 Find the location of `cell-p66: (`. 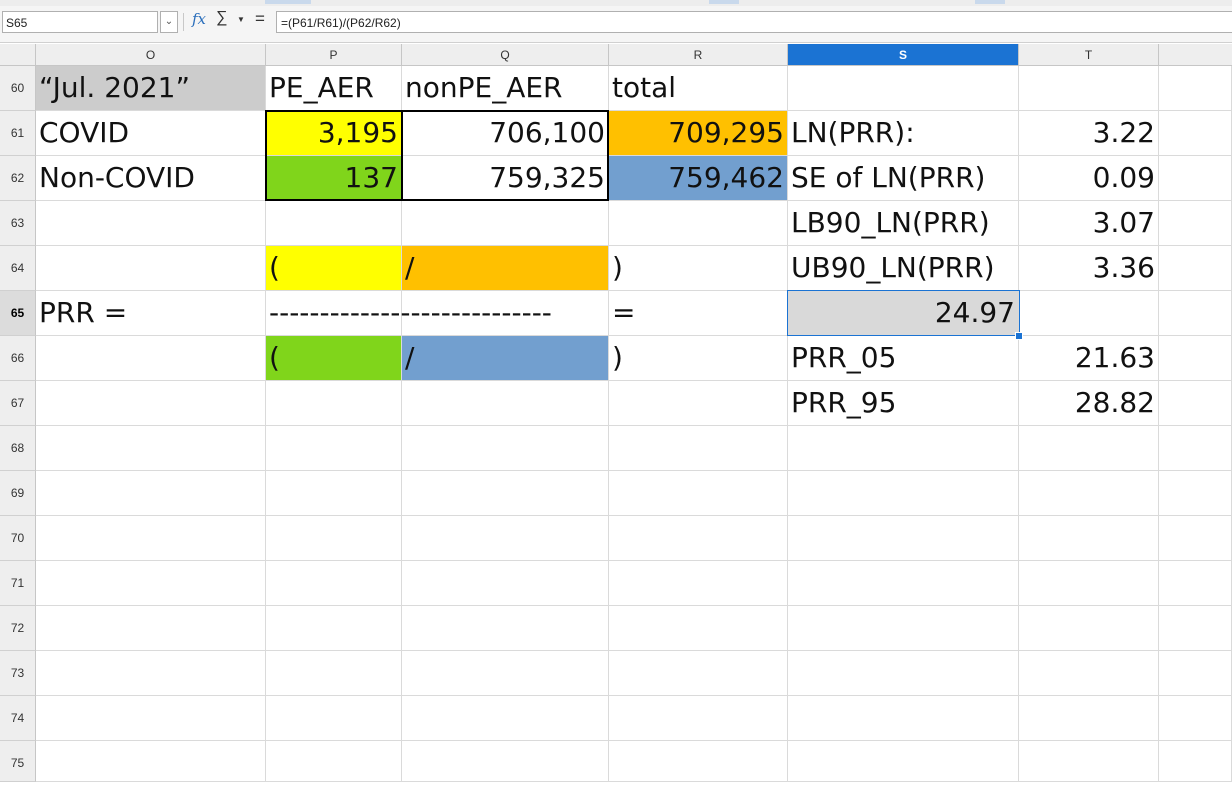

cell-p66: ( is located at coordinates (334, 358).